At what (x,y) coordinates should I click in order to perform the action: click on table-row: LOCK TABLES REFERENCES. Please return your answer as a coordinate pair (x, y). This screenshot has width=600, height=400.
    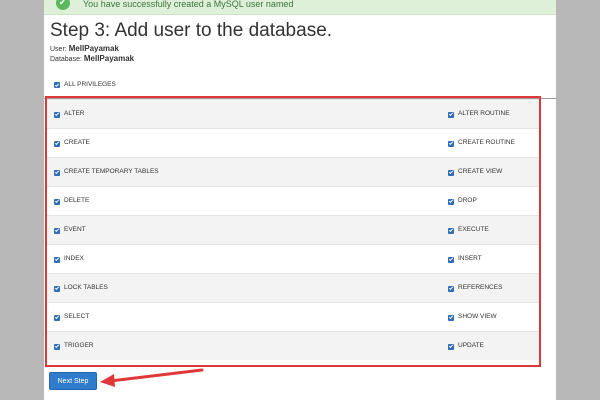
    Looking at the image, I should click on (293, 287).